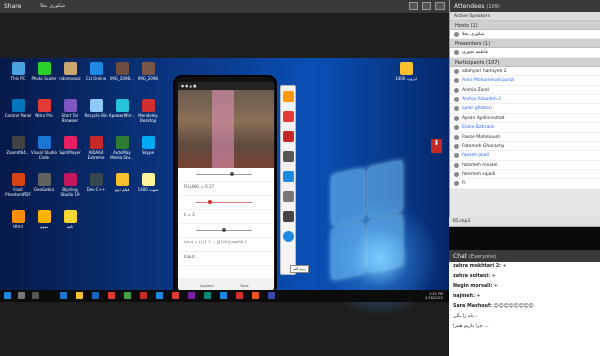 Image resolution: width=600 pixels, height=356 pixels. Describe the element at coordinates (479, 175) in the screenshot. I see `participant-name: fatemeh sajadi` at that location.